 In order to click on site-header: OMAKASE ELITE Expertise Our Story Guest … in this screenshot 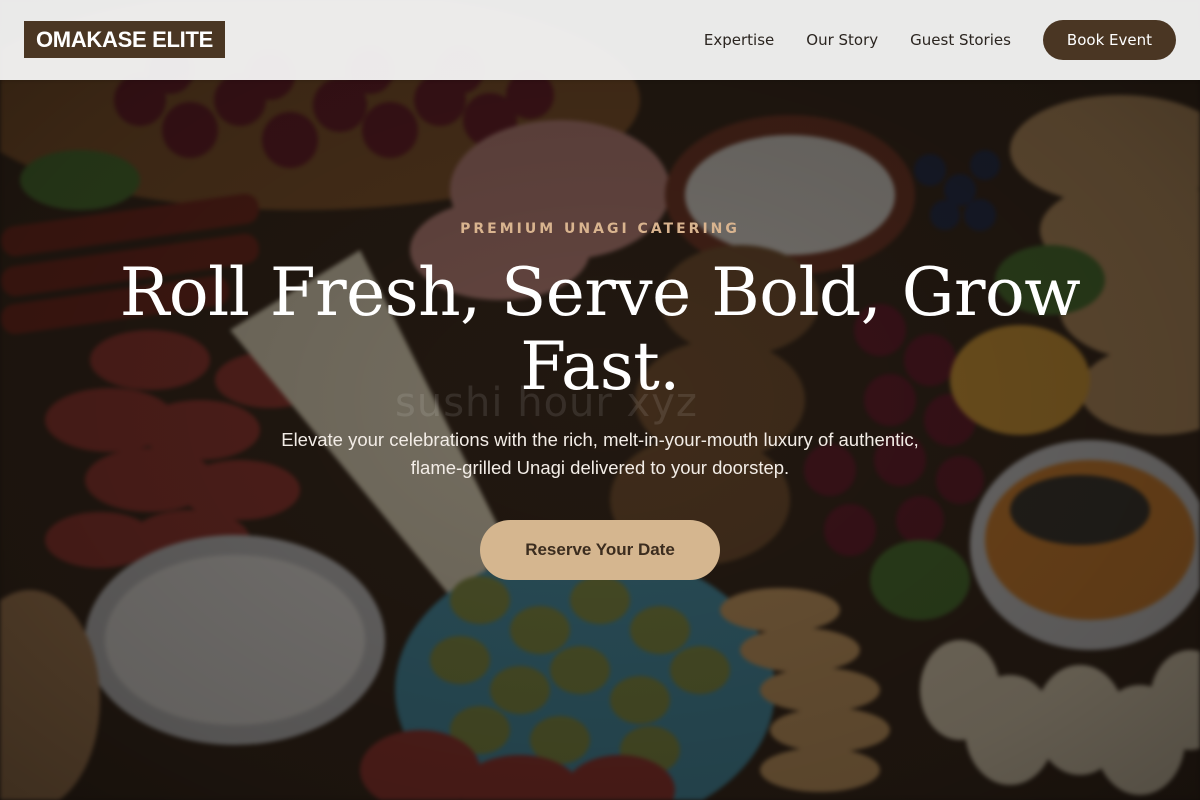, I will do `click(600, 40)`.